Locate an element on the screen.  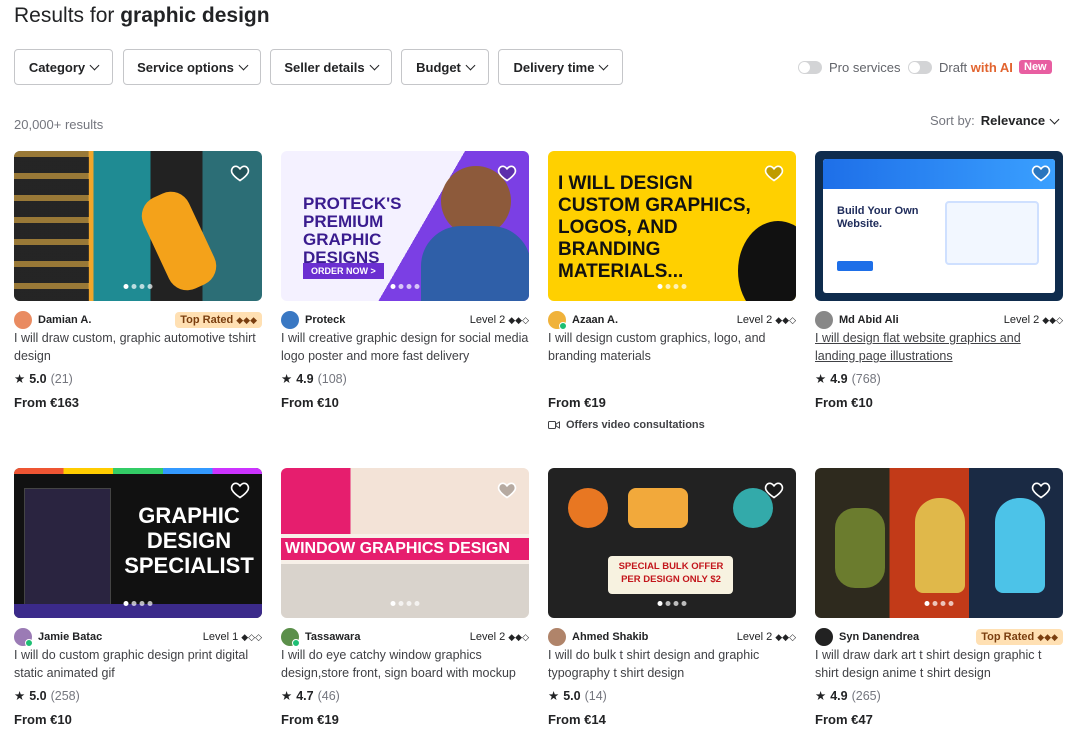
video-icon is located at coordinates (554, 425).